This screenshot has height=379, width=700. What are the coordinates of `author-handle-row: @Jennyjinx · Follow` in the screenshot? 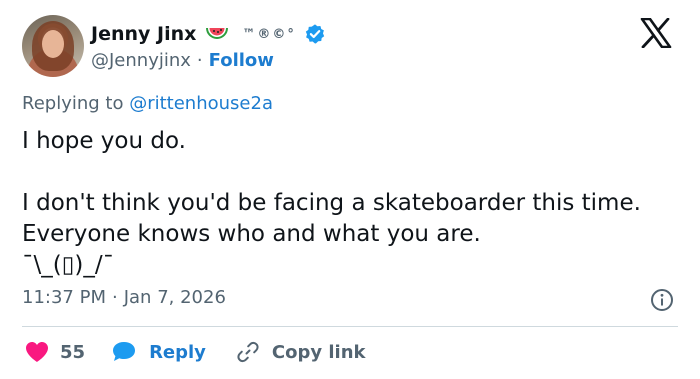 It's located at (182, 60).